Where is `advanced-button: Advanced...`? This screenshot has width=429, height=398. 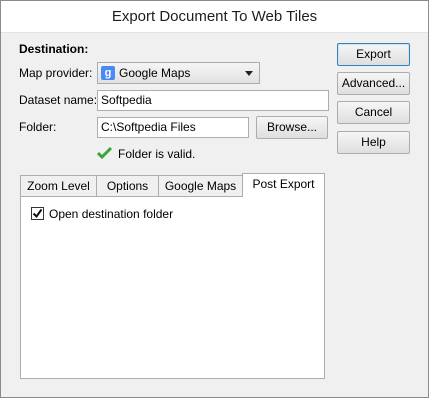
advanced-button: Advanced... is located at coordinates (373, 83).